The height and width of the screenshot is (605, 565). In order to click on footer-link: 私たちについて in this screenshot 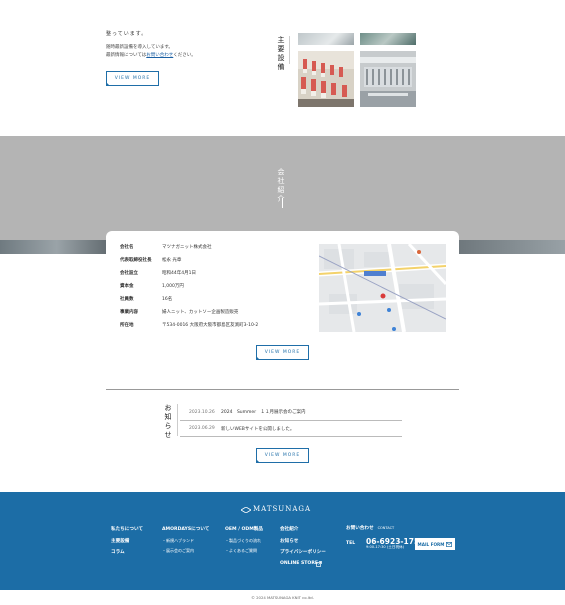, I will do `click(127, 529)`.